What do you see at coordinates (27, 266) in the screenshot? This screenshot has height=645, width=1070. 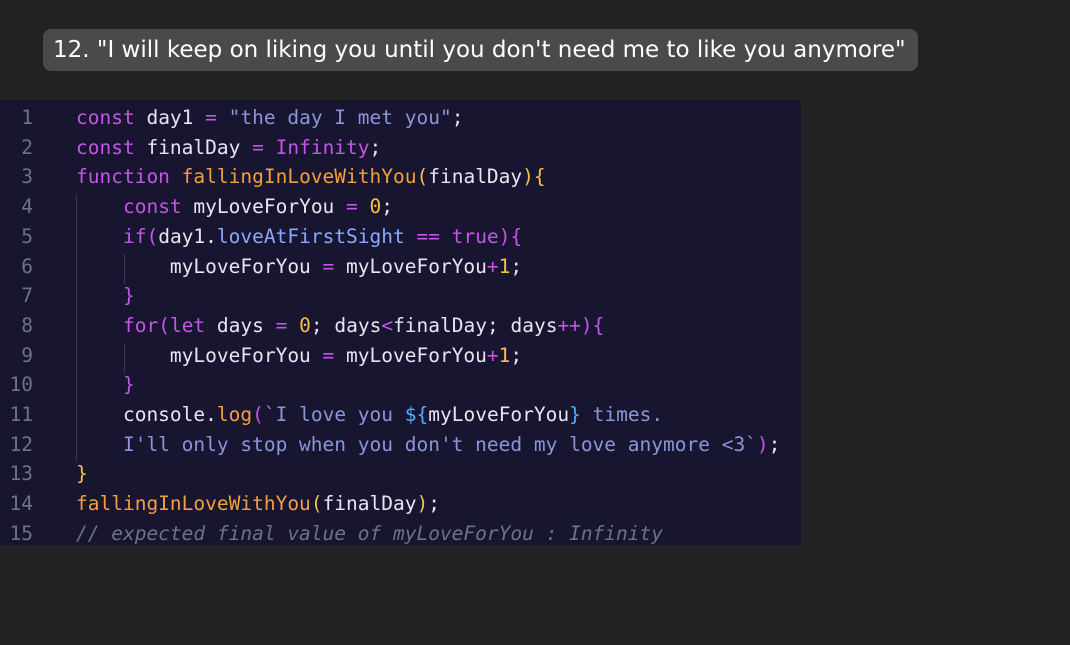 I see `line-number: 6` at bounding box center [27, 266].